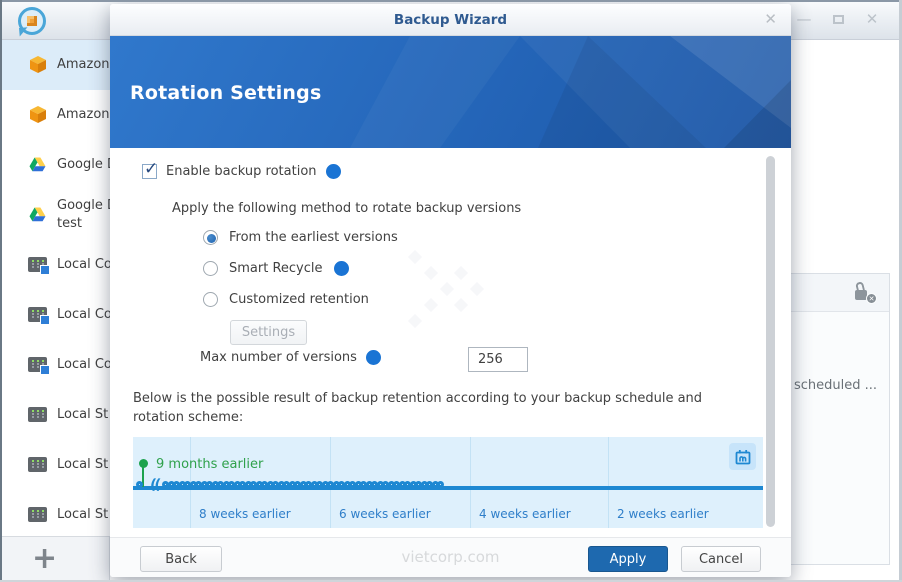 The width and height of the screenshot is (902, 582). What do you see at coordinates (210, 299) in the screenshot?
I see `radio-customized-retention` at bounding box center [210, 299].